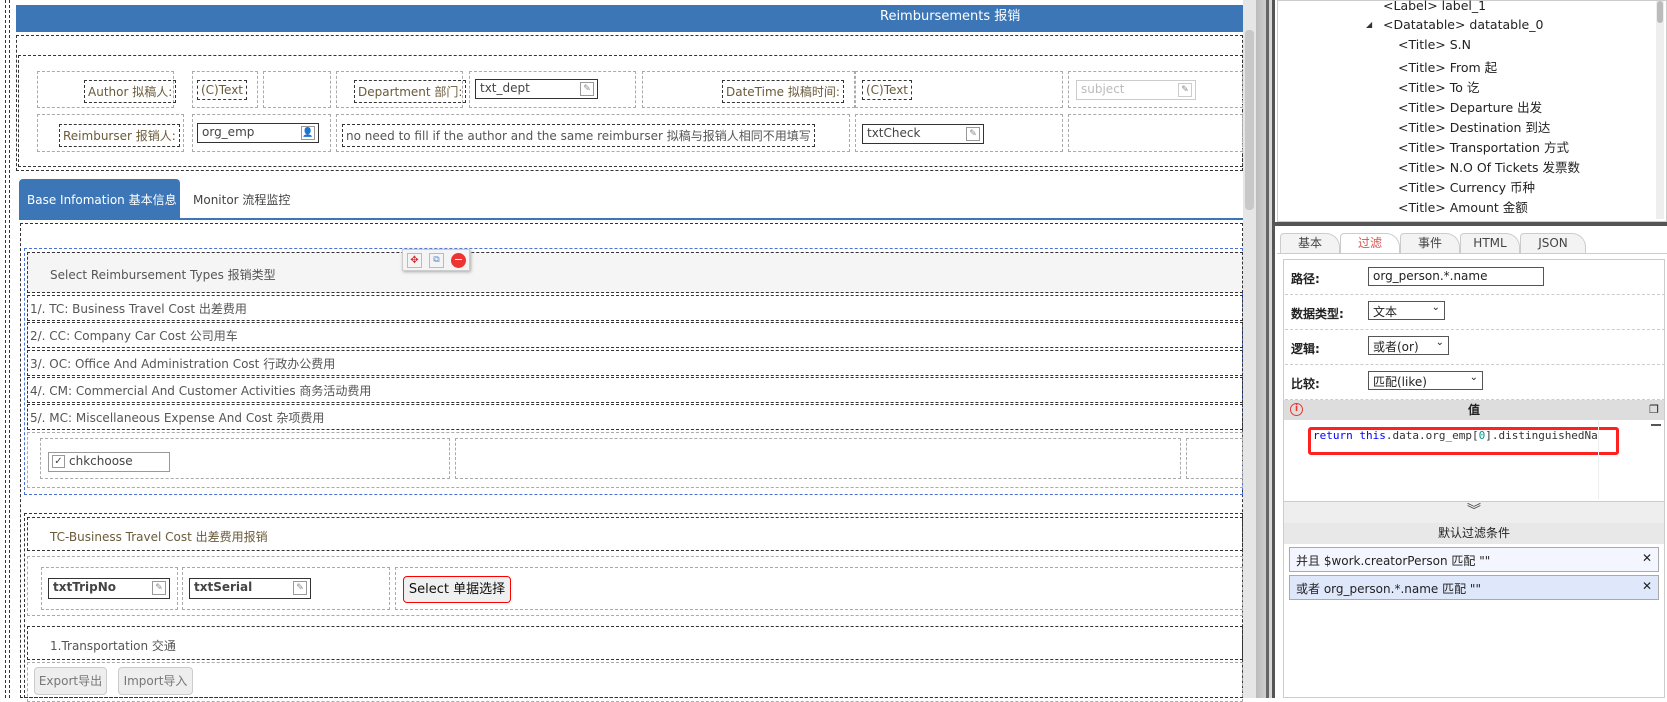  Describe the element at coordinates (1463, 206) in the screenshot. I see `tree-item: <Title> Amount 金额` at that location.